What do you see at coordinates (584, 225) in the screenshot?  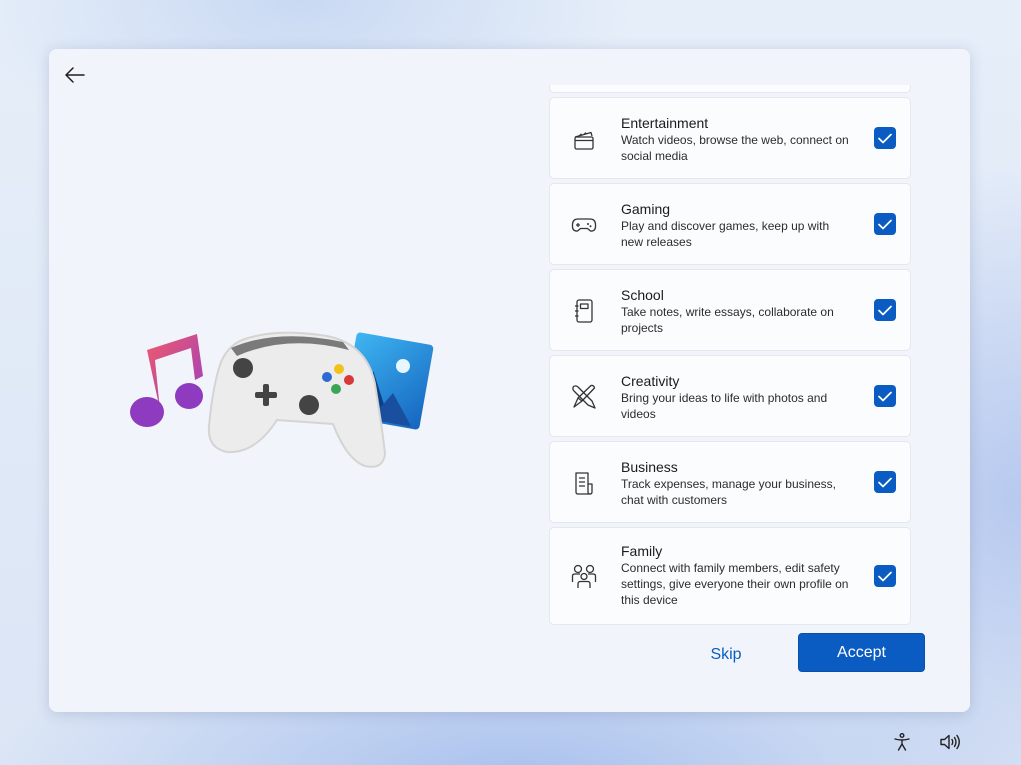 I see `gamepad-icon` at bounding box center [584, 225].